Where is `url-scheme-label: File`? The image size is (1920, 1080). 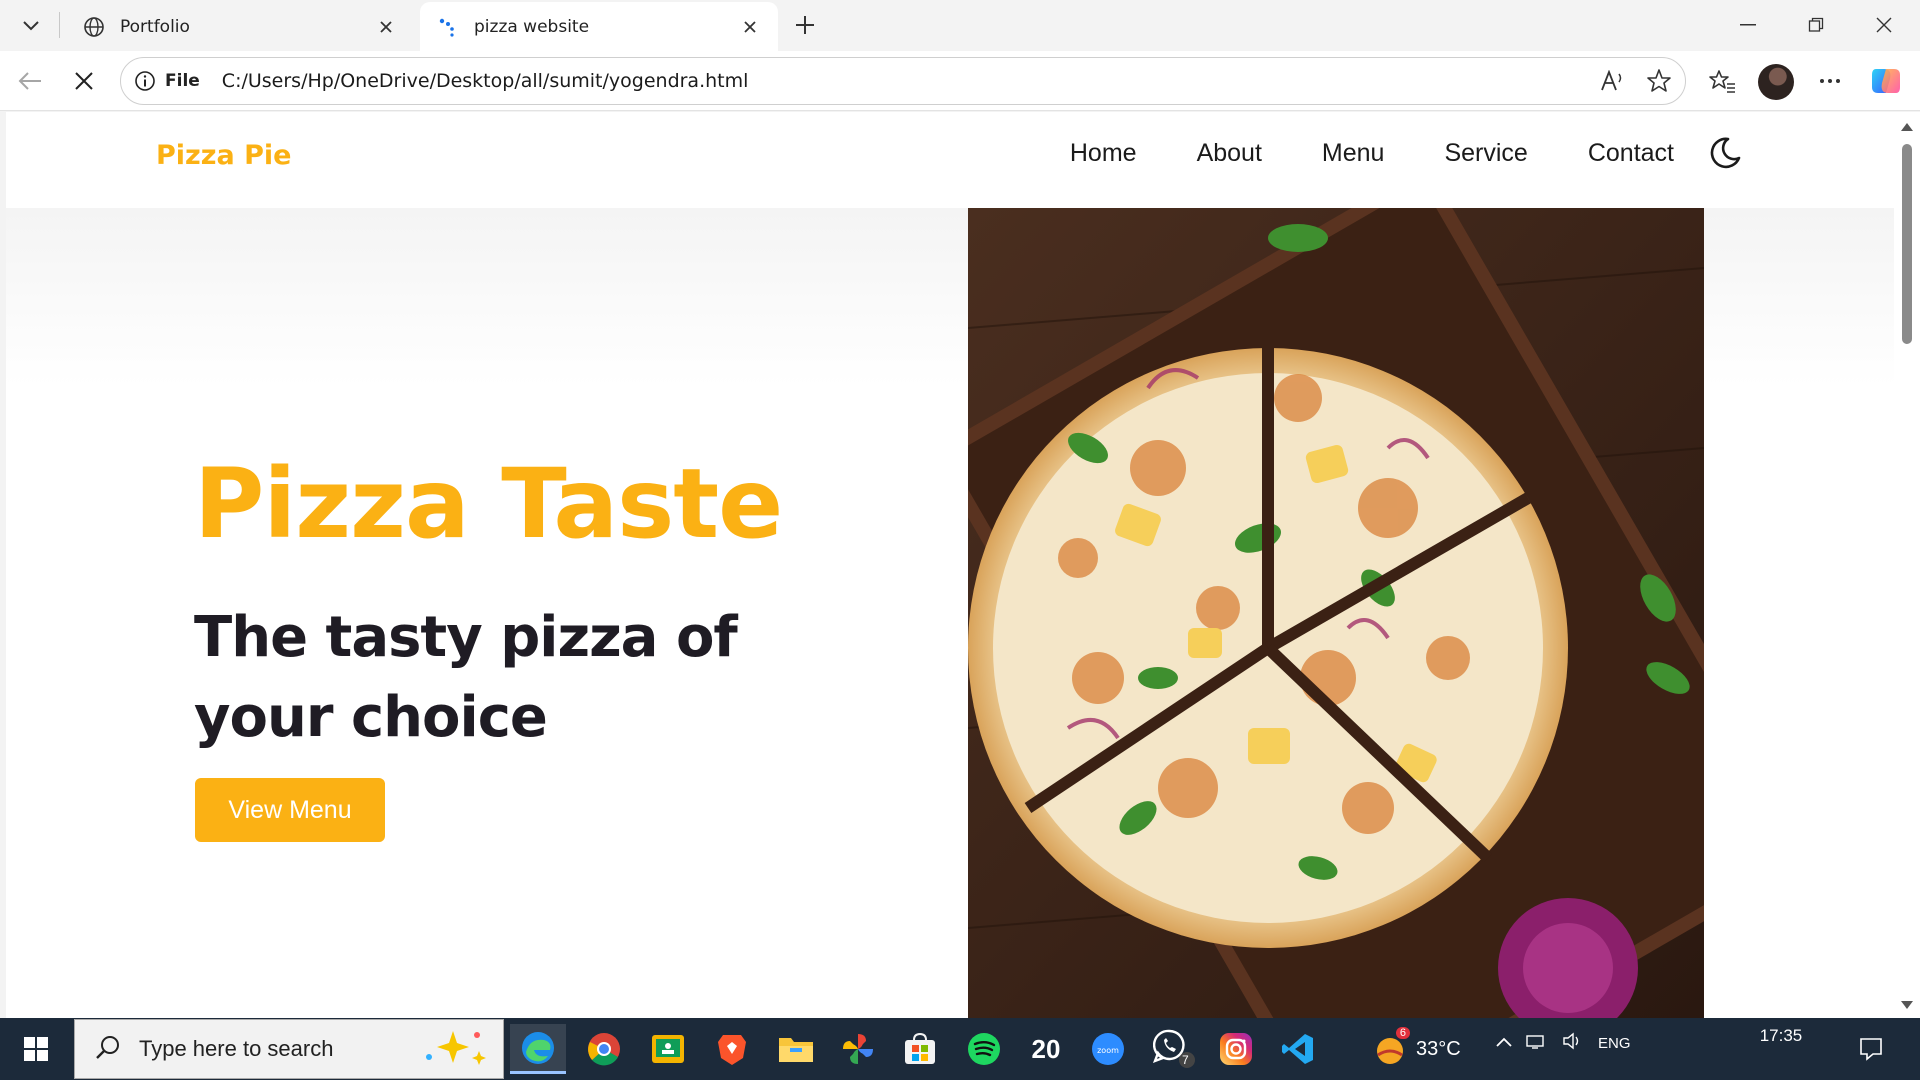 url-scheme-label: File is located at coordinates (182, 81).